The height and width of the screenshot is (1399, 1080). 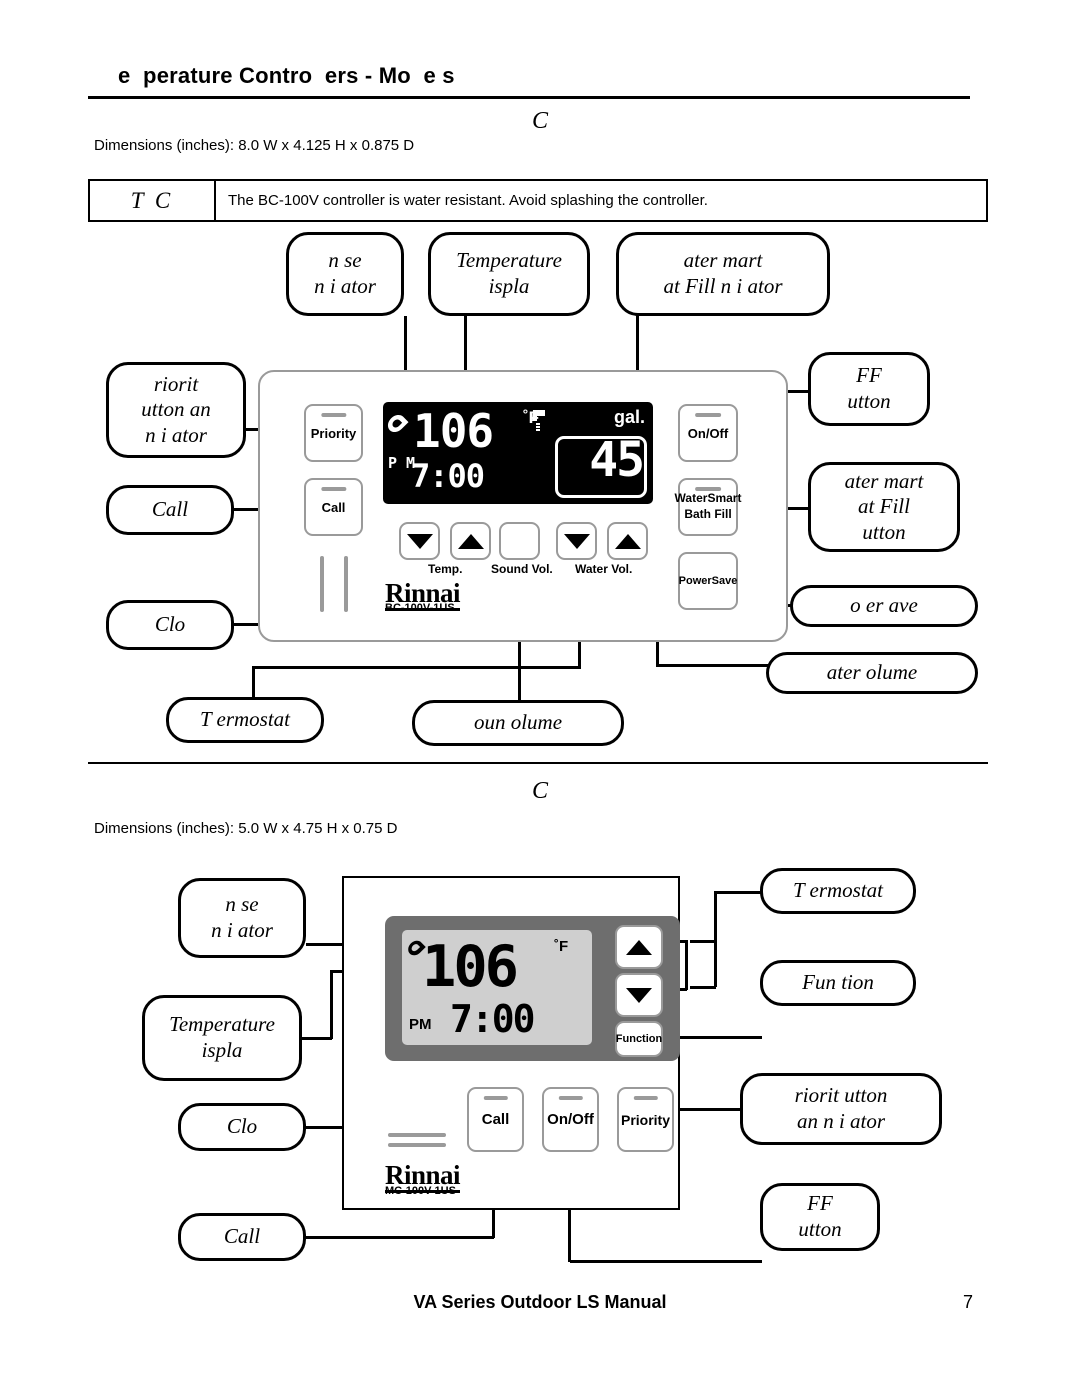 I want to click on callout-thermostat-2: T ermostat, so click(x=838, y=891).